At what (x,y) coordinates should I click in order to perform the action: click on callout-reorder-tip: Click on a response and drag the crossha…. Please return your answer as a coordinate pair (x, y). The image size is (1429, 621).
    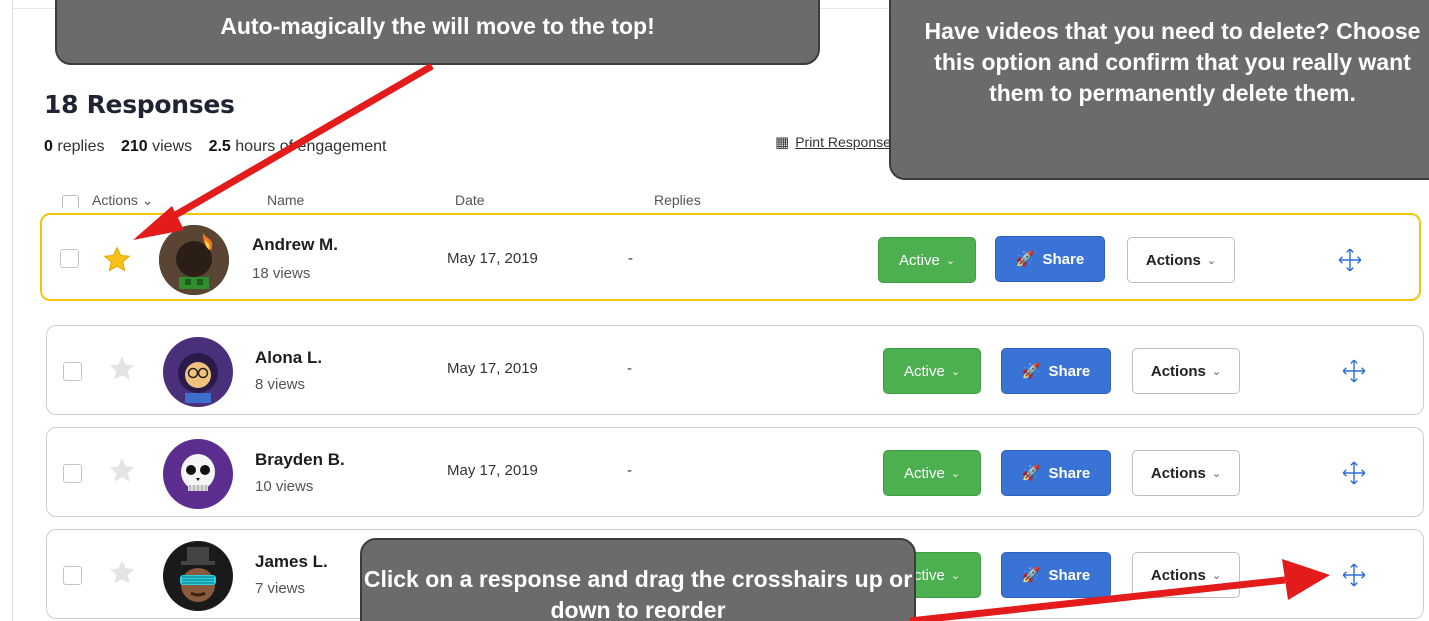
    Looking at the image, I should click on (638, 579).